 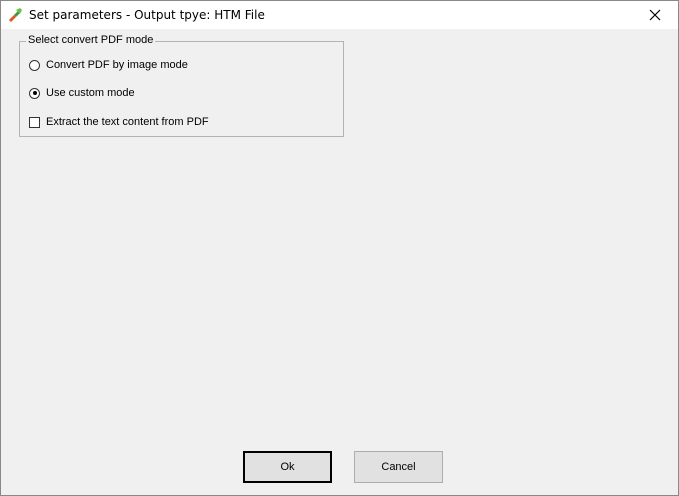 What do you see at coordinates (147, 15) in the screenshot?
I see `window-title: Set parameters - Output tpye: HTM File` at bounding box center [147, 15].